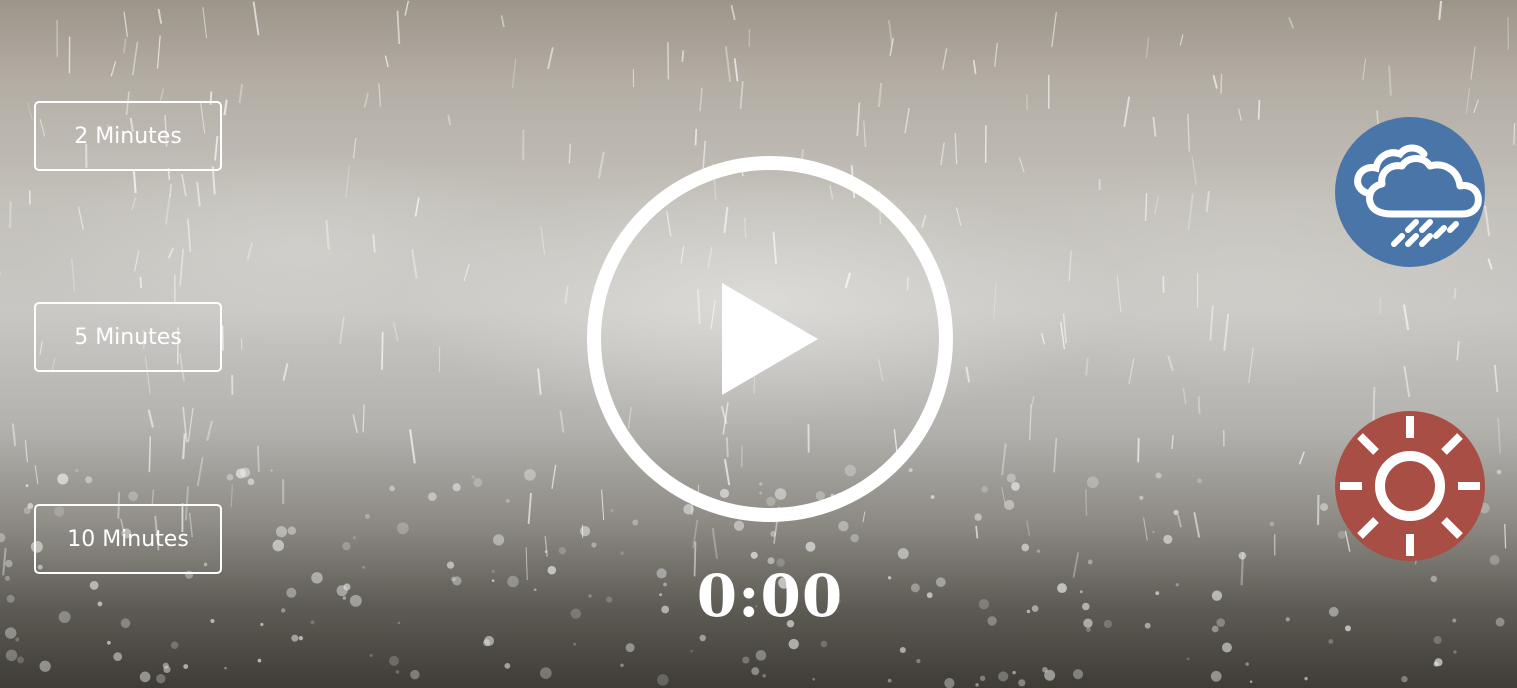 Image resolution: width=1517 pixels, height=688 pixels. I want to click on play-button, so click(770, 339).